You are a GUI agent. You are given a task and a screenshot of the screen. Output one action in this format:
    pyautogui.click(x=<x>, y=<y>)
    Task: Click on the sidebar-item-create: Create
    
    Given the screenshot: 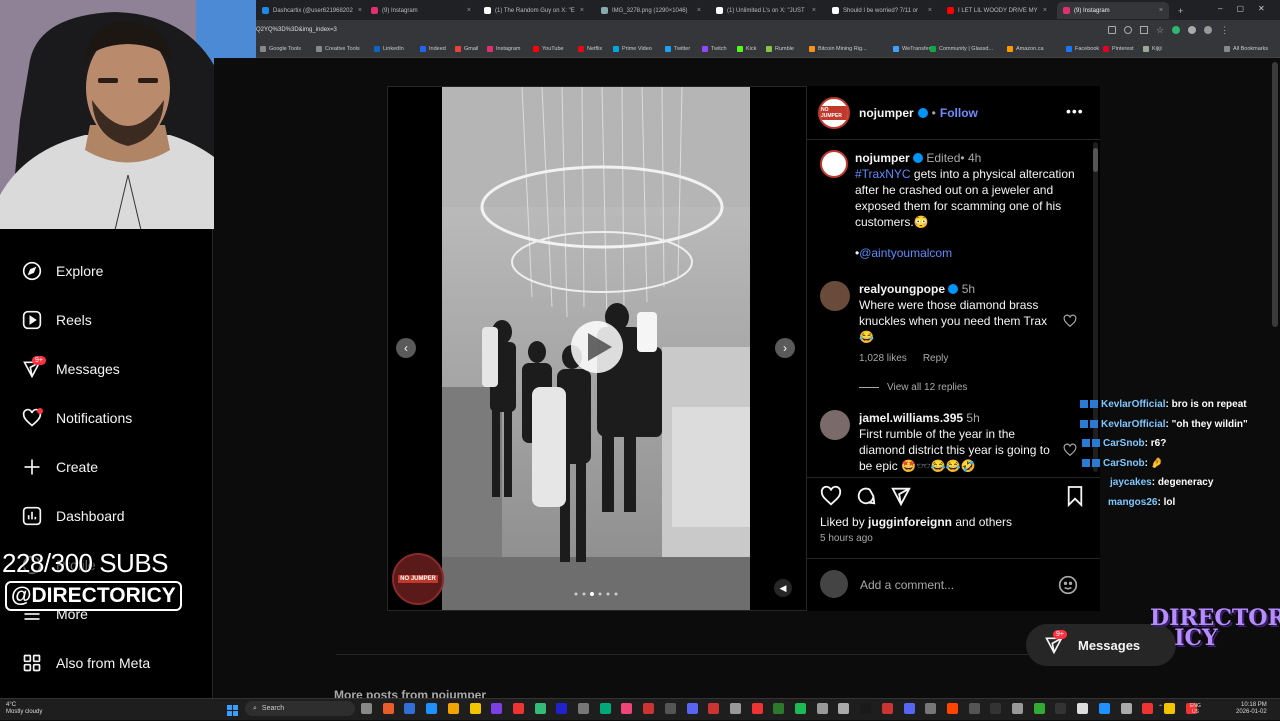 What is the action you would take?
    pyautogui.click(x=60, y=467)
    